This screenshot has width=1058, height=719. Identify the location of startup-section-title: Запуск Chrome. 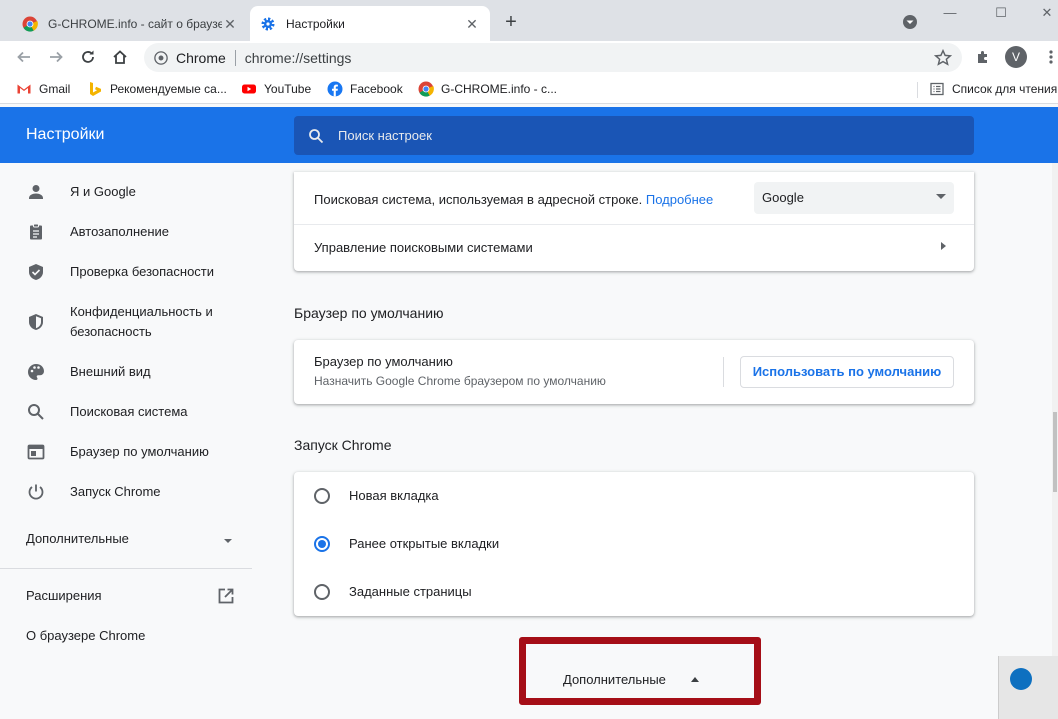
(343, 445).